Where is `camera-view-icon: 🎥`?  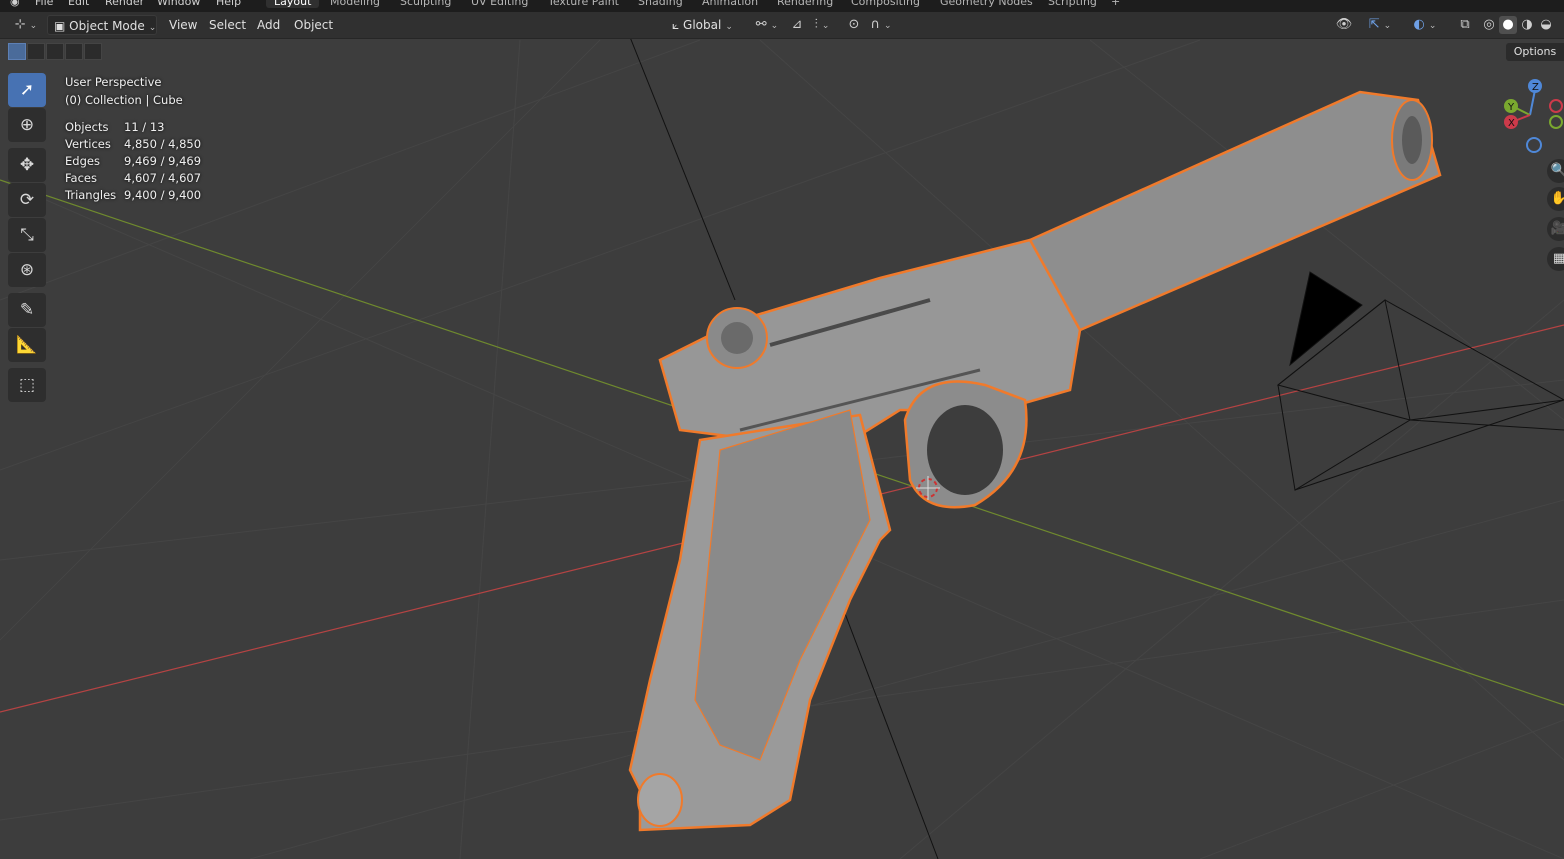 camera-view-icon: 🎥 is located at coordinates (1555, 229).